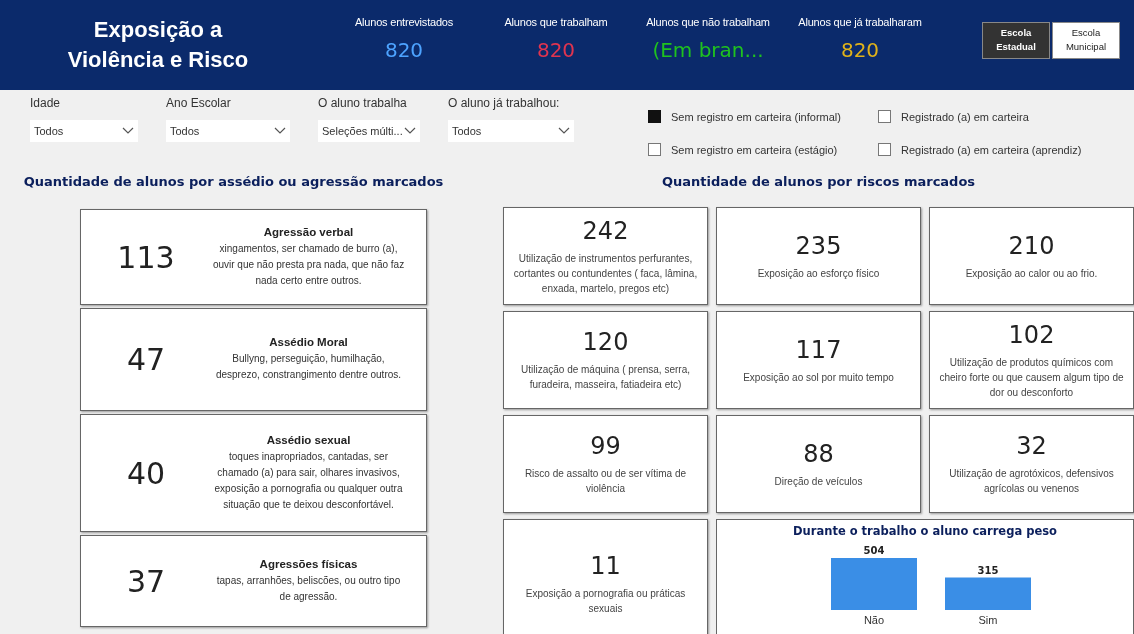  I want to click on stat-description: Utilização de máquina ( prensa, serra, furadeira, masseira, fatiadeira etc), so click(605, 377).